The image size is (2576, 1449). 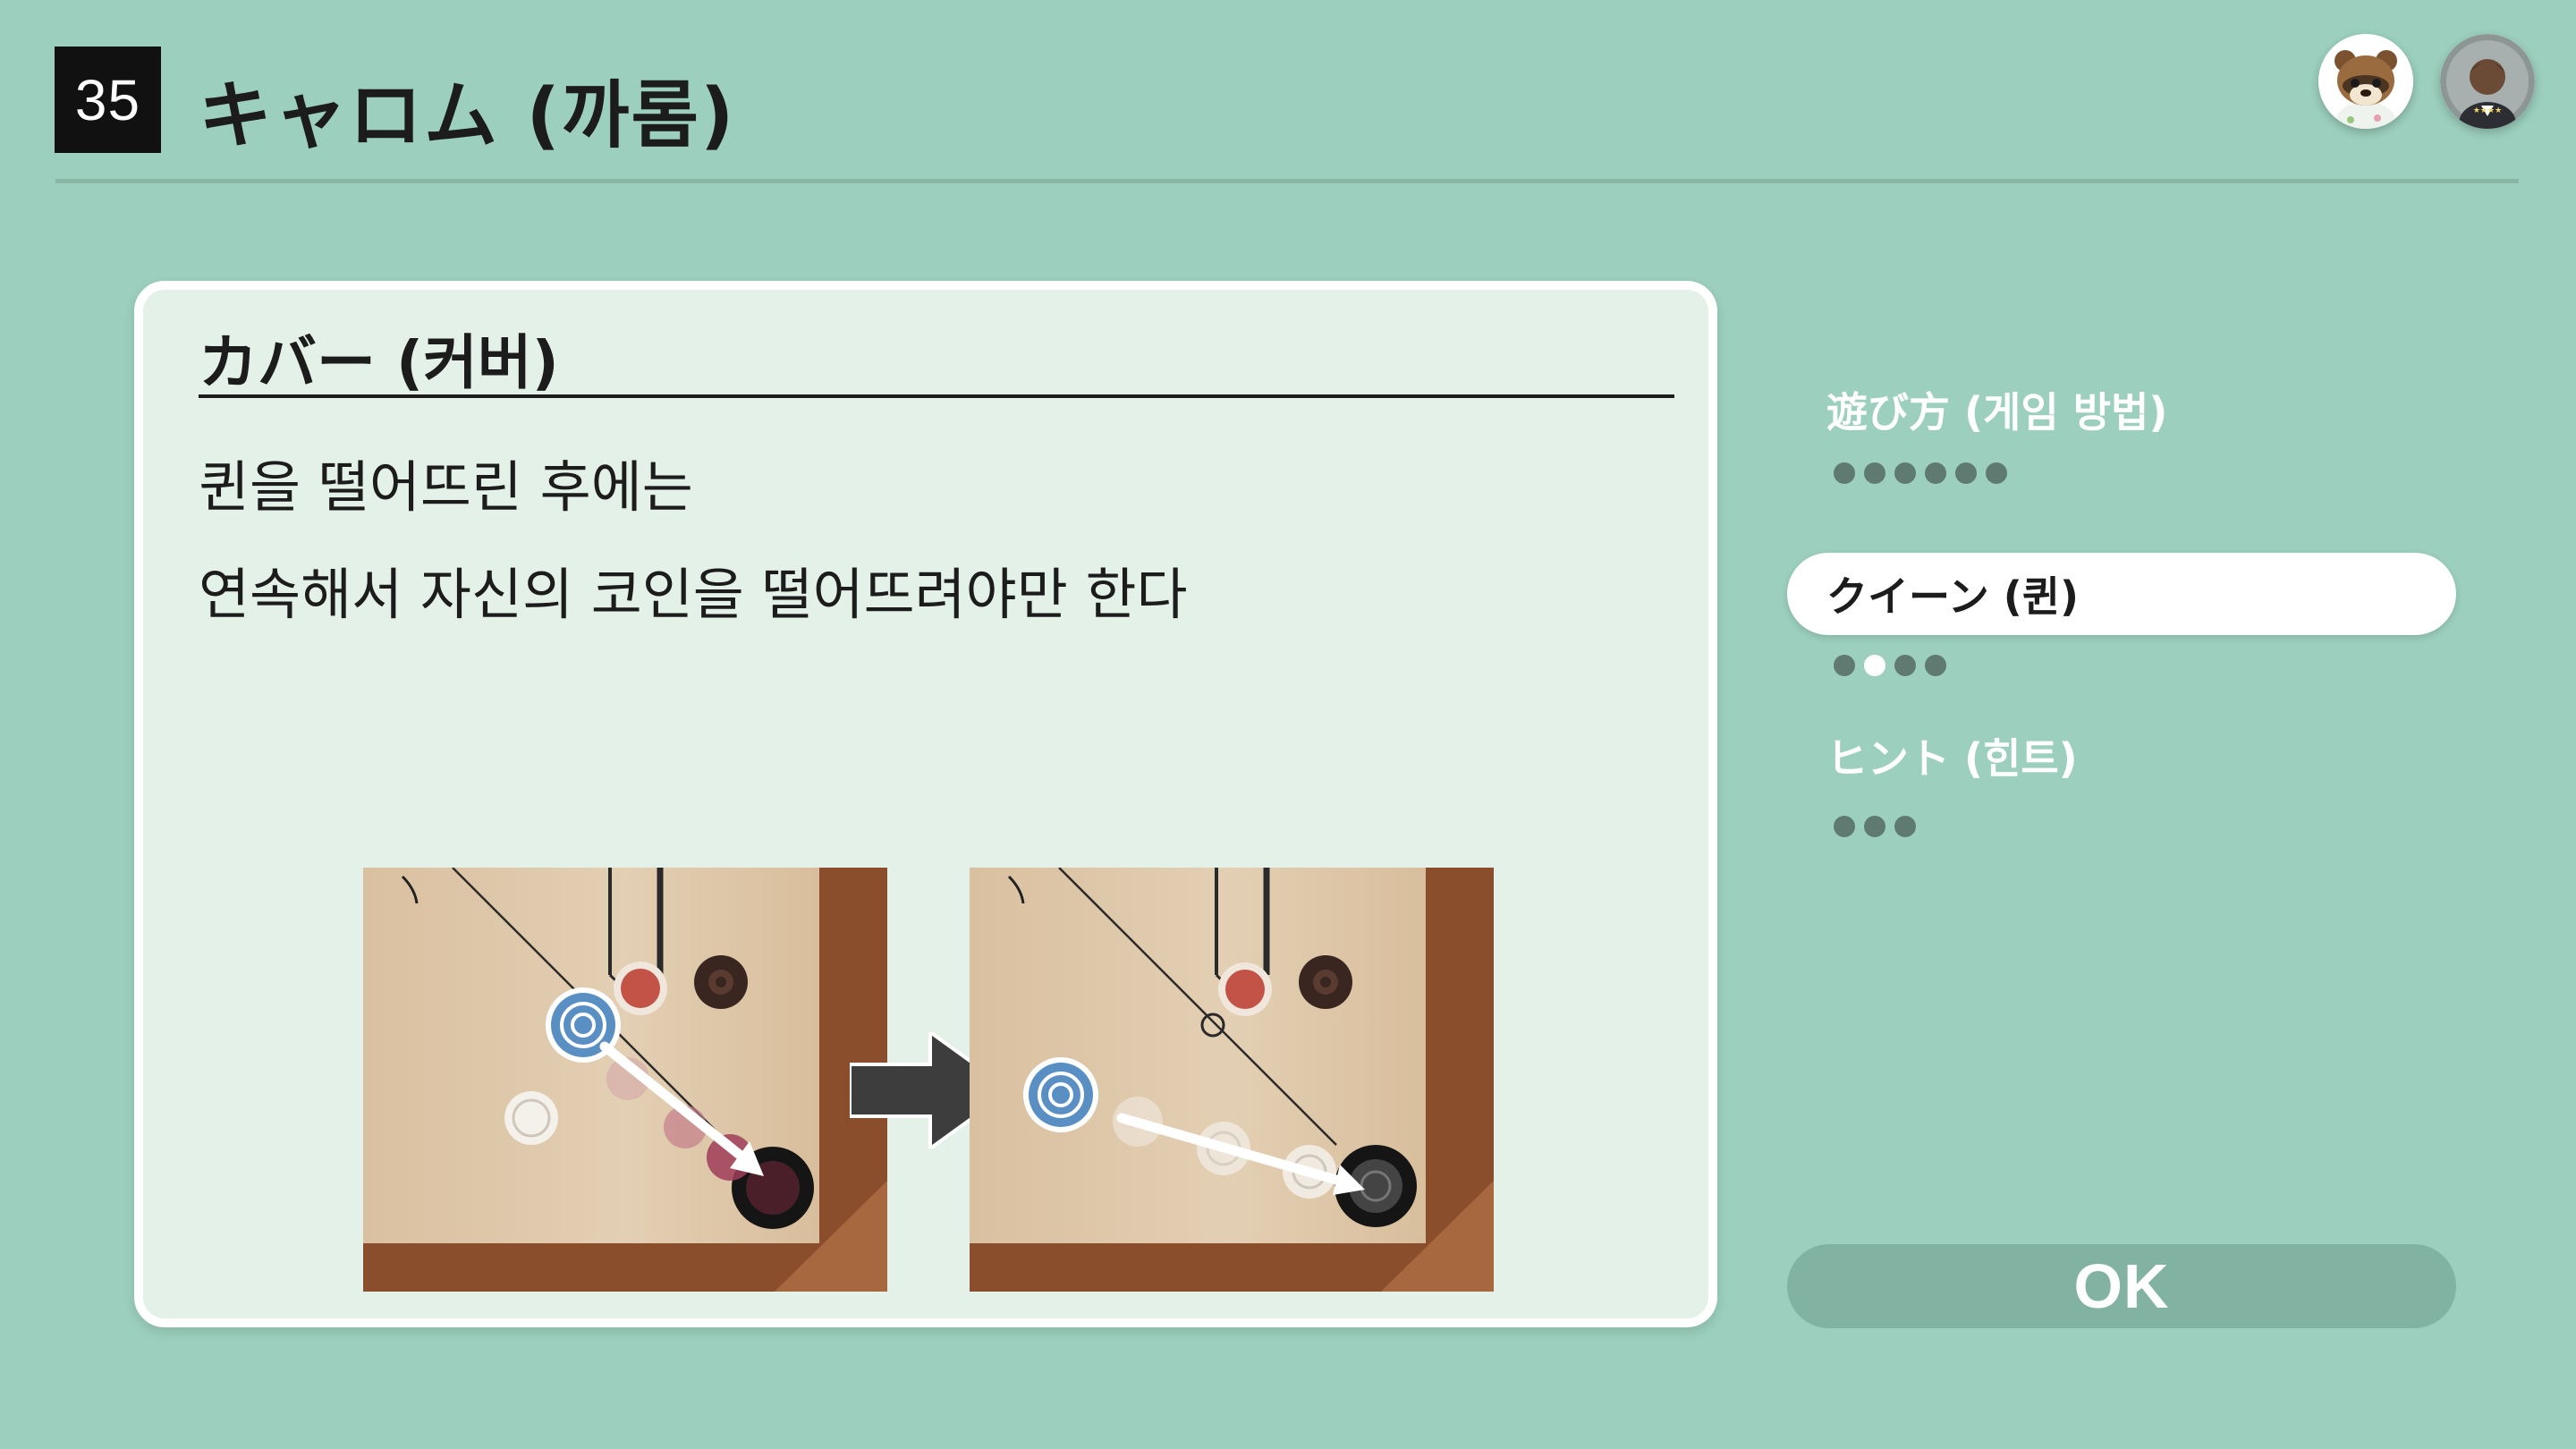 I want to click on page-dots-how-to-play, so click(x=1920, y=473).